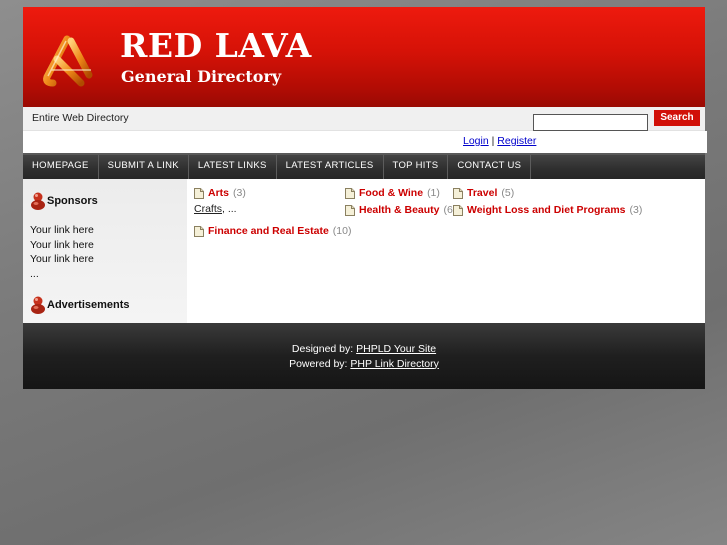  Describe the element at coordinates (322, 349) in the screenshot. I see `designed-by-prefix: Designed by:` at that location.